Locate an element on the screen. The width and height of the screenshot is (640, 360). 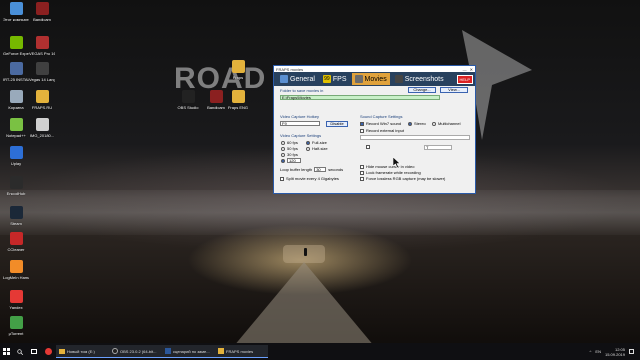
desktop-icon: Uplay is located at coordinates (16, 156).